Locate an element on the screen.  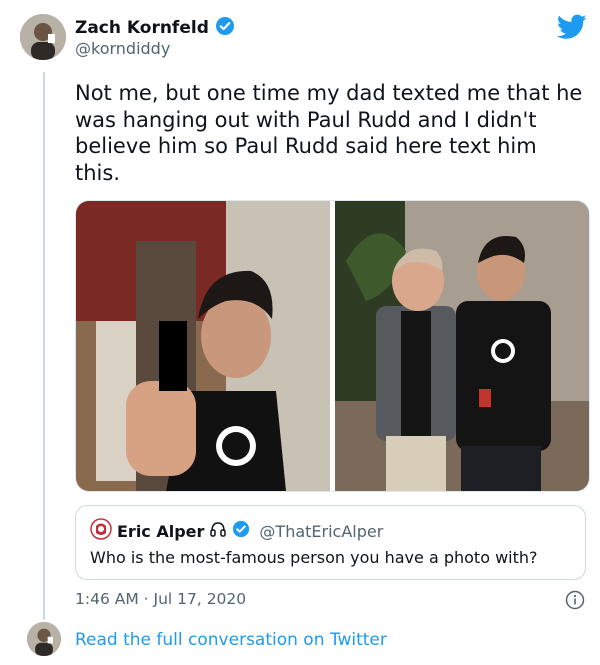
read-full-conversation-link: Read the full conversation on Twitter is located at coordinates (231, 640).